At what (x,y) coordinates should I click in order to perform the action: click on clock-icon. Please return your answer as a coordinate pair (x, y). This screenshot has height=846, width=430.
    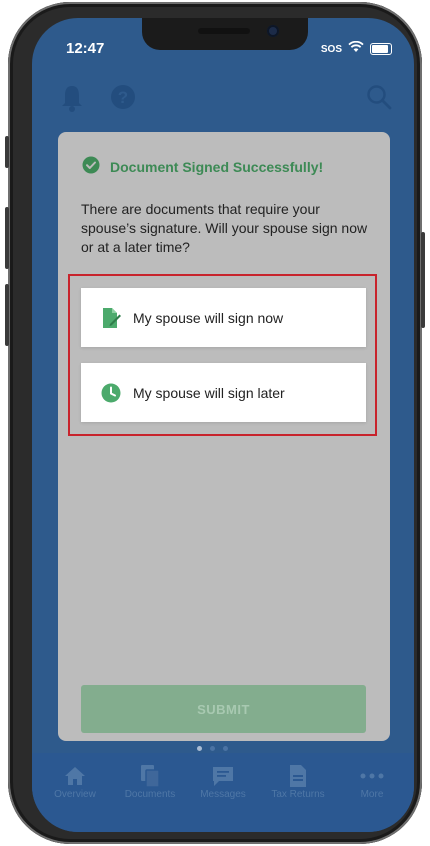
    Looking at the image, I should click on (111, 393).